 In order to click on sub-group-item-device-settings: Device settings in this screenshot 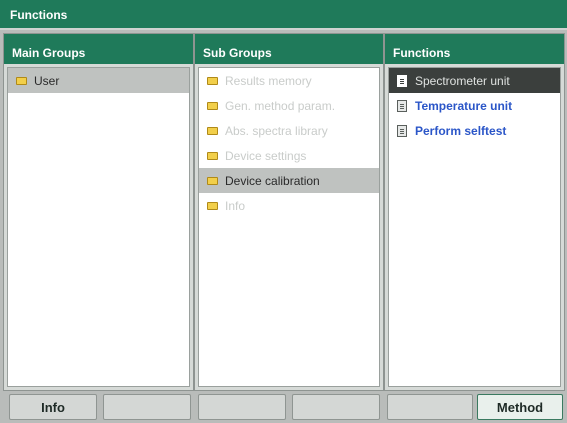, I will do `click(289, 155)`.